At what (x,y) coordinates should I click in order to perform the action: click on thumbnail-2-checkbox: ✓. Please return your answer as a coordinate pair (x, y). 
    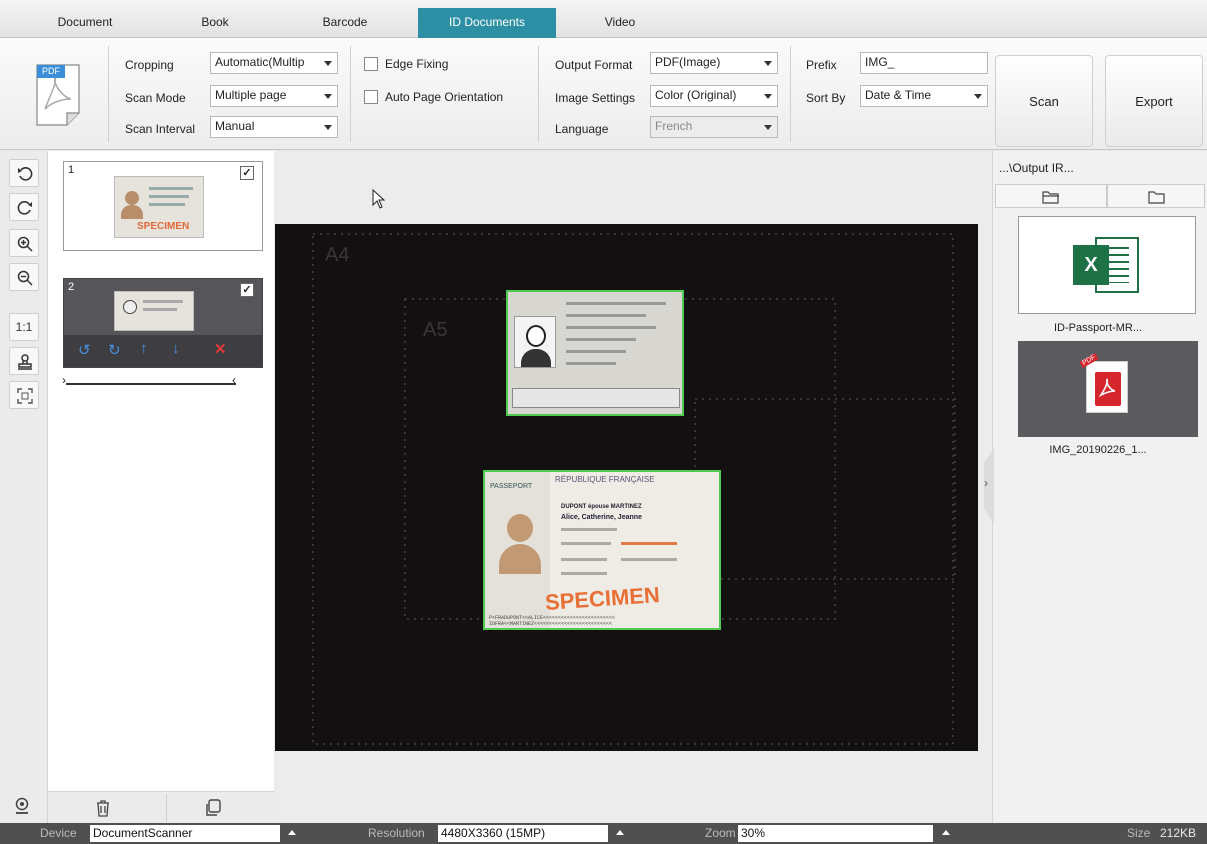
    Looking at the image, I should click on (247, 290).